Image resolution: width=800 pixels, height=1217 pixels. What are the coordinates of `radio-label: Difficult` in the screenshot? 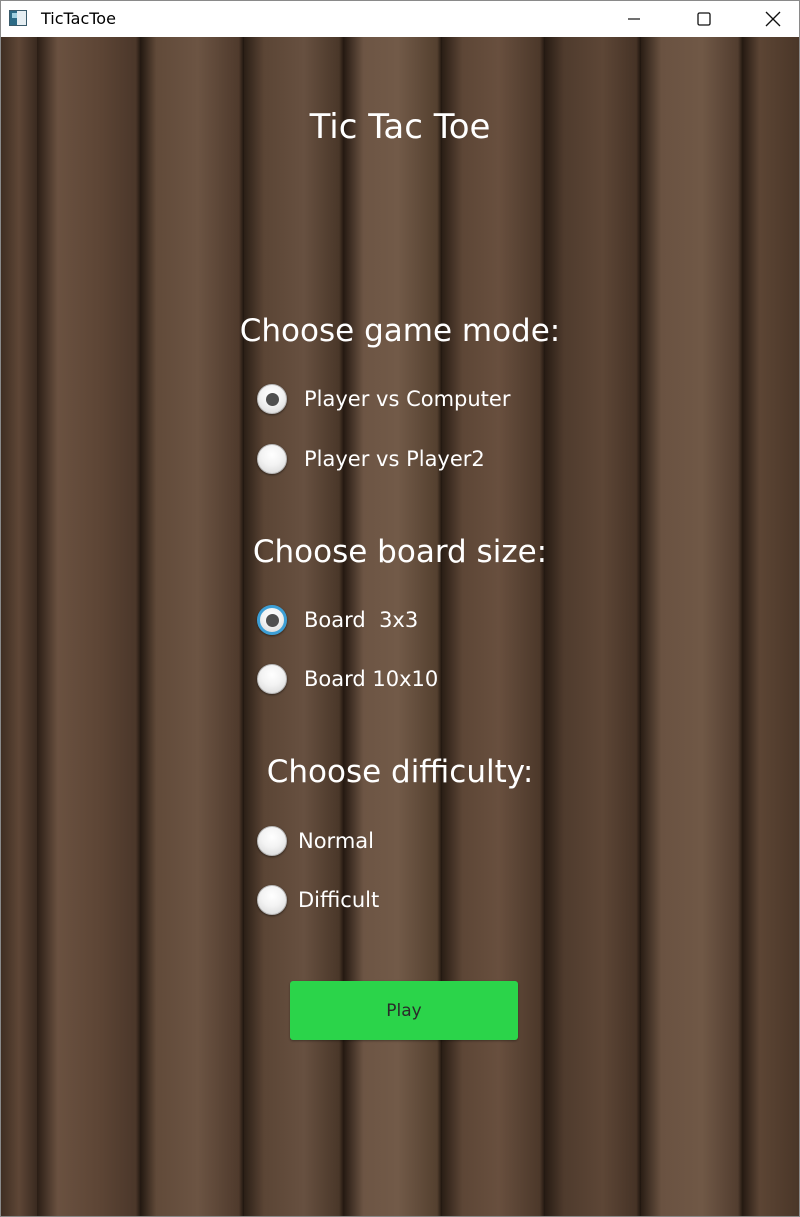 It's located at (339, 900).